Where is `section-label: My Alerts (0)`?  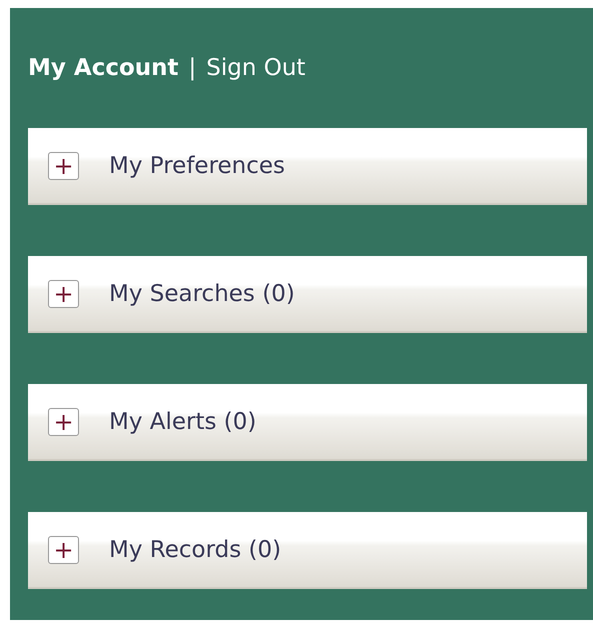 section-label: My Alerts (0) is located at coordinates (182, 421).